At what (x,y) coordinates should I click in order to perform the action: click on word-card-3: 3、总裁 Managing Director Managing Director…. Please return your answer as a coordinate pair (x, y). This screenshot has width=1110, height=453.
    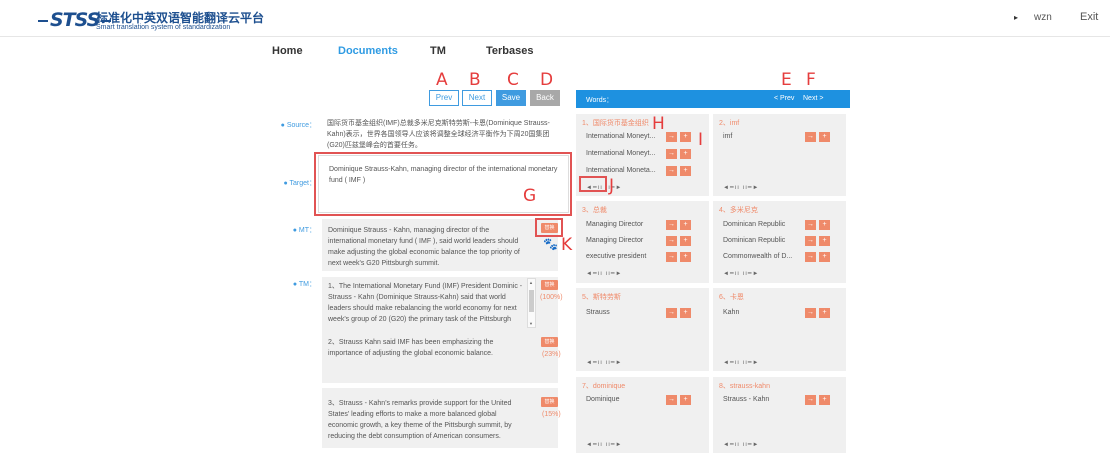
    Looking at the image, I should click on (642, 242).